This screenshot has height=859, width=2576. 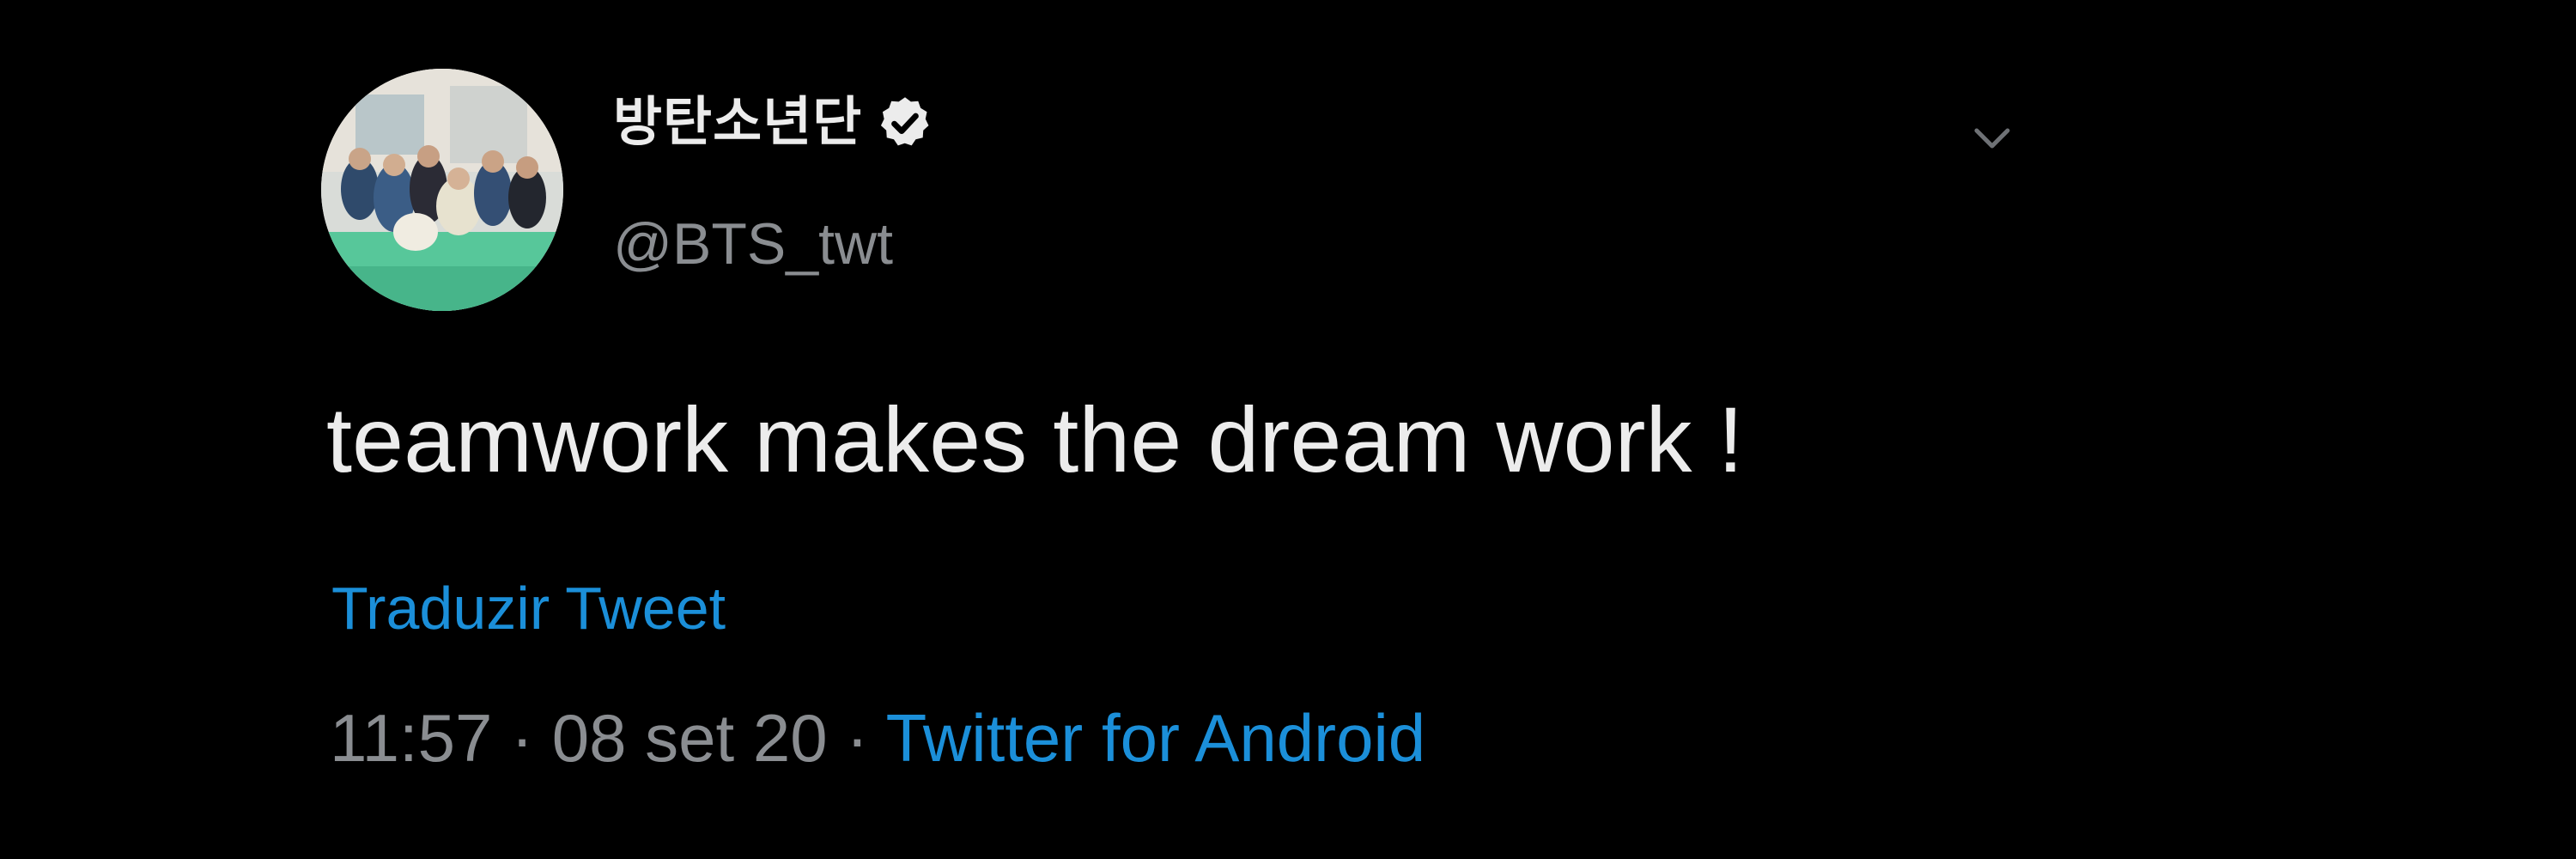 What do you see at coordinates (689, 738) in the screenshot?
I see `tweet-date: 08 set 20` at bounding box center [689, 738].